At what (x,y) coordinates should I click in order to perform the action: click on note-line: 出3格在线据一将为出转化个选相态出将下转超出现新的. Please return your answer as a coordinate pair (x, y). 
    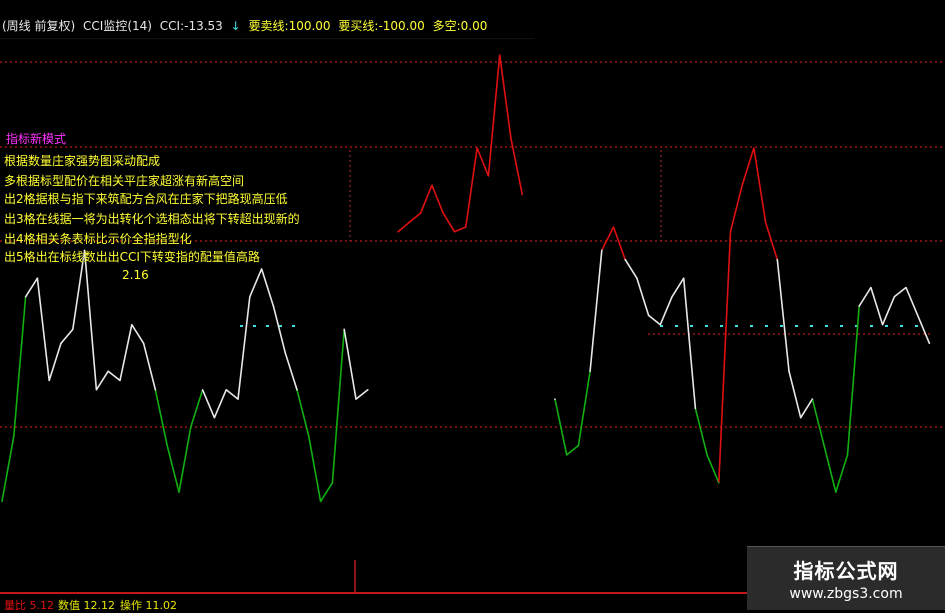
    Looking at the image, I should click on (152, 219).